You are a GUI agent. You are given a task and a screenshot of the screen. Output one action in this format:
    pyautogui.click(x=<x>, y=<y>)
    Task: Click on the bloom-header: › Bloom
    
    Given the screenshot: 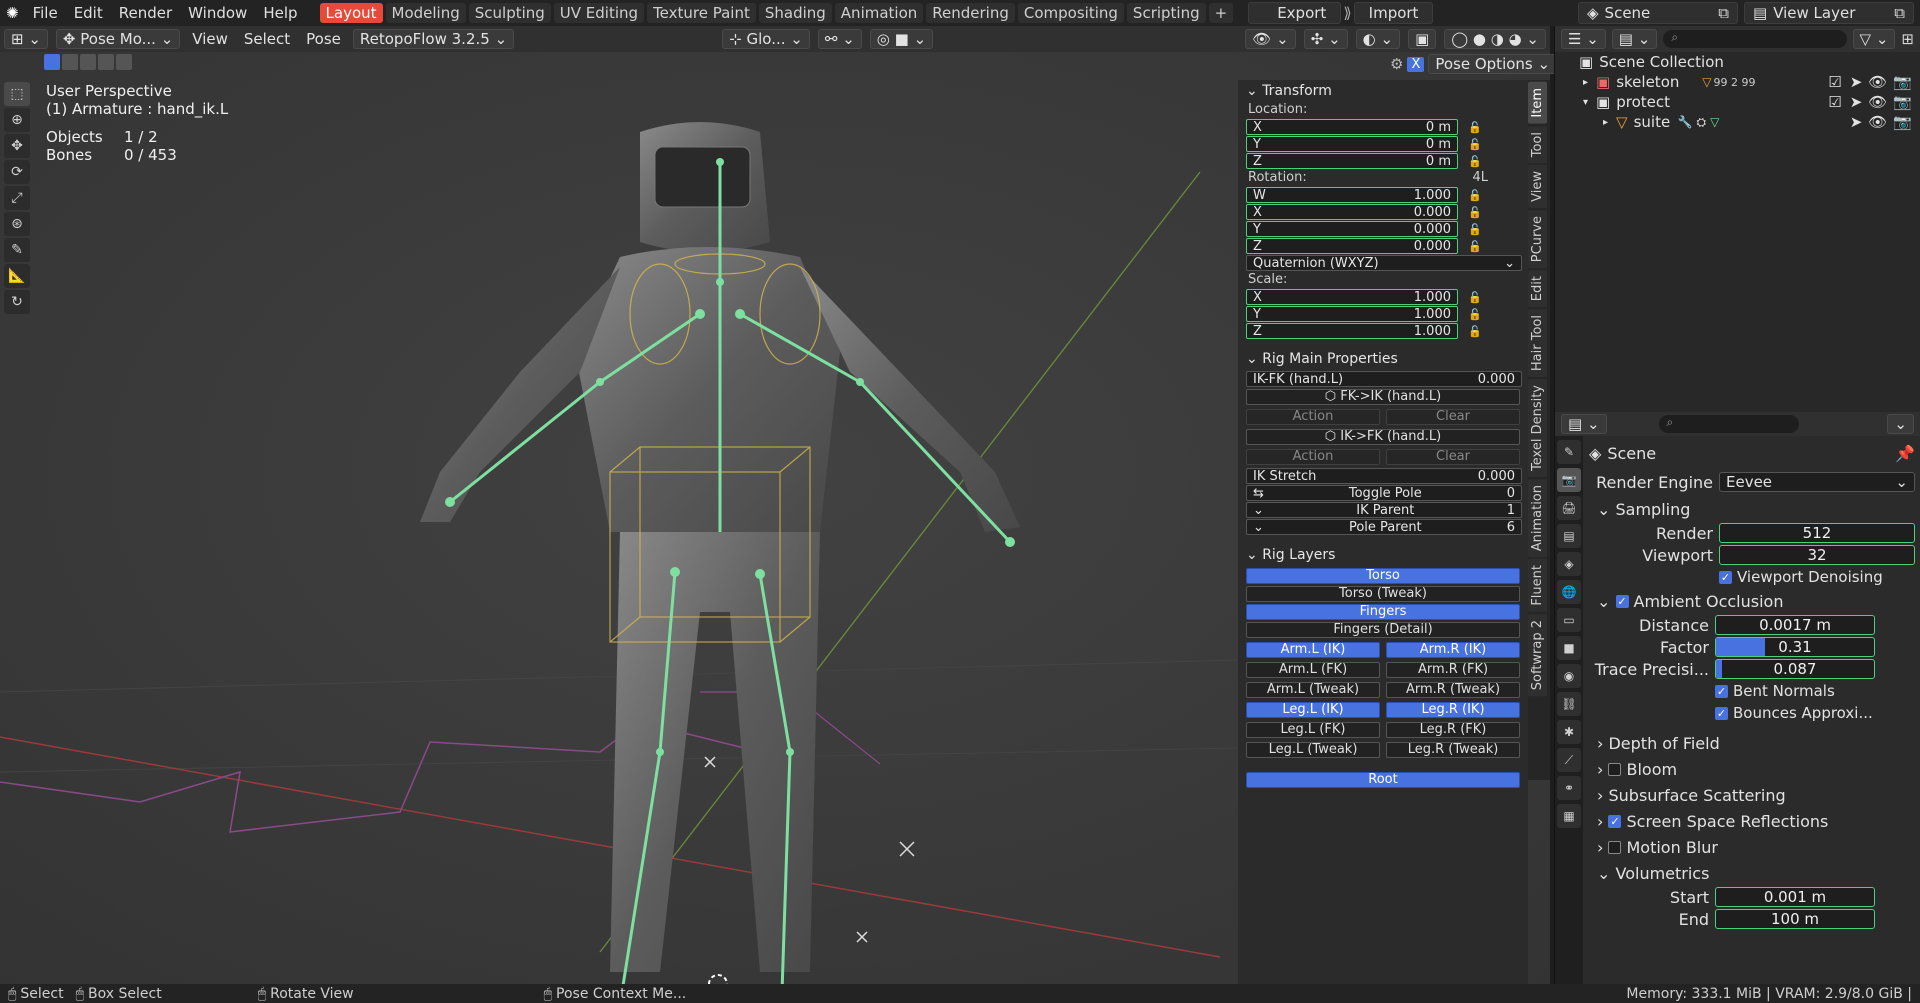 What is the action you would take?
    pyautogui.click(x=1752, y=769)
    